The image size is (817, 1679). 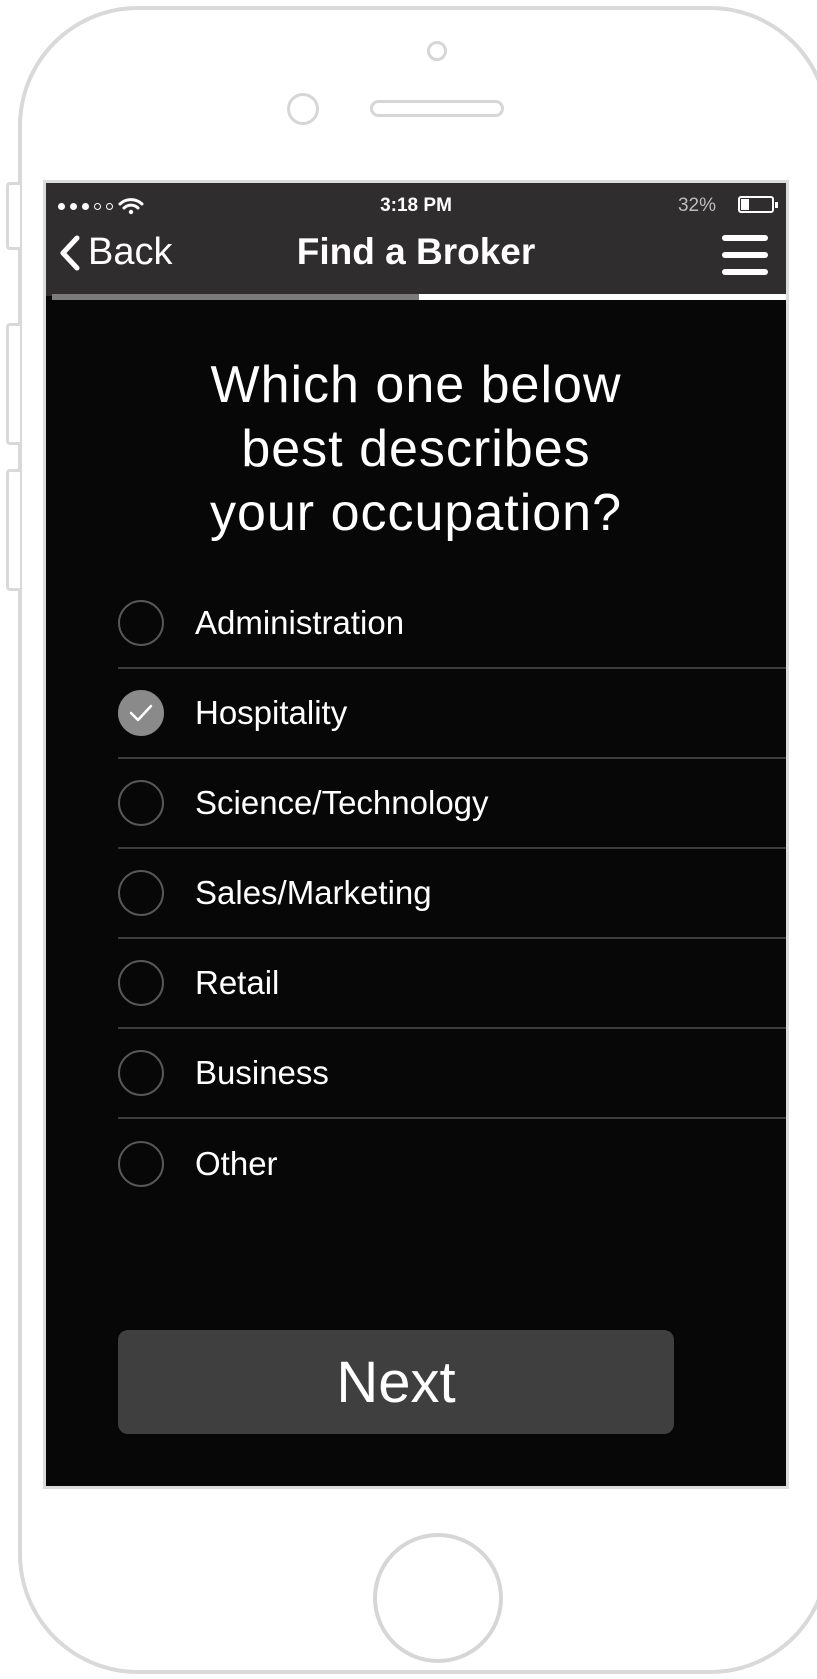 What do you see at coordinates (745, 255) in the screenshot?
I see `hamburger-menu-icon` at bounding box center [745, 255].